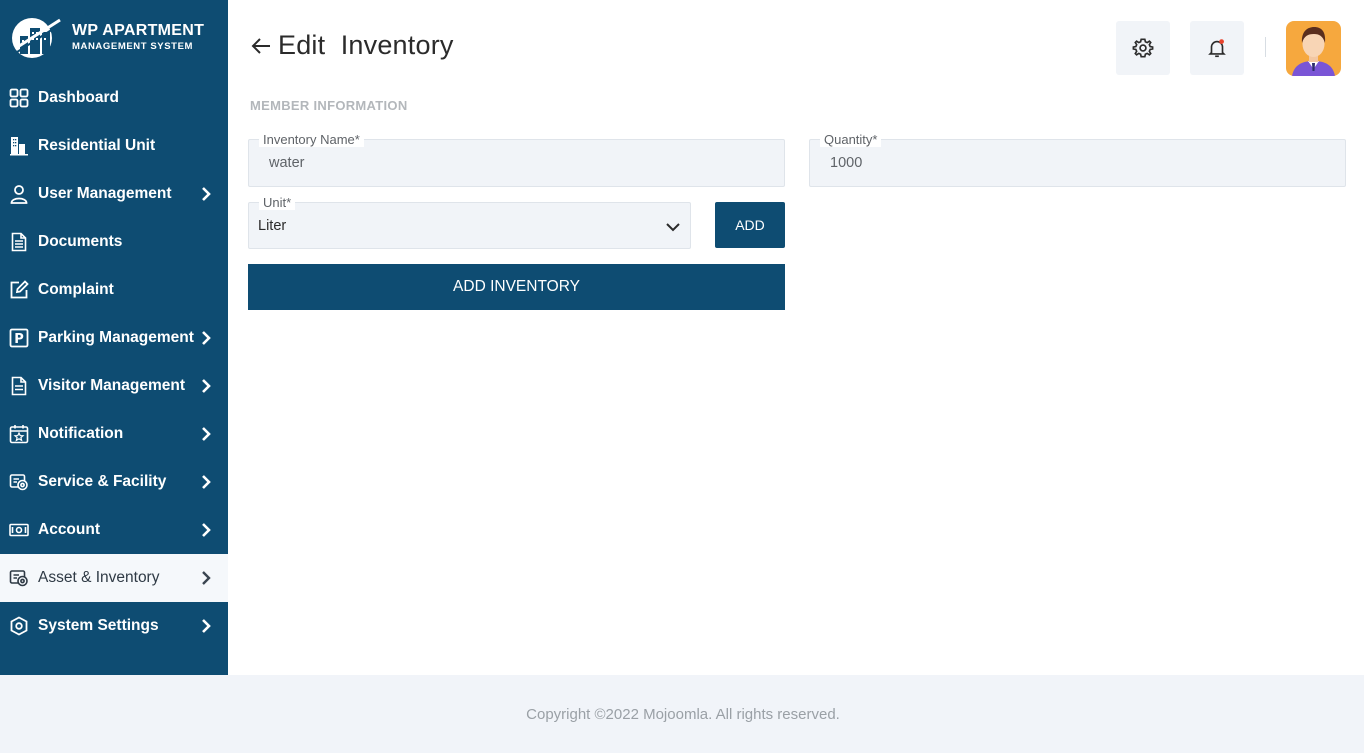 The height and width of the screenshot is (753, 1364). Describe the element at coordinates (19, 434) in the screenshot. I see `calendar-star-icon` at that location.